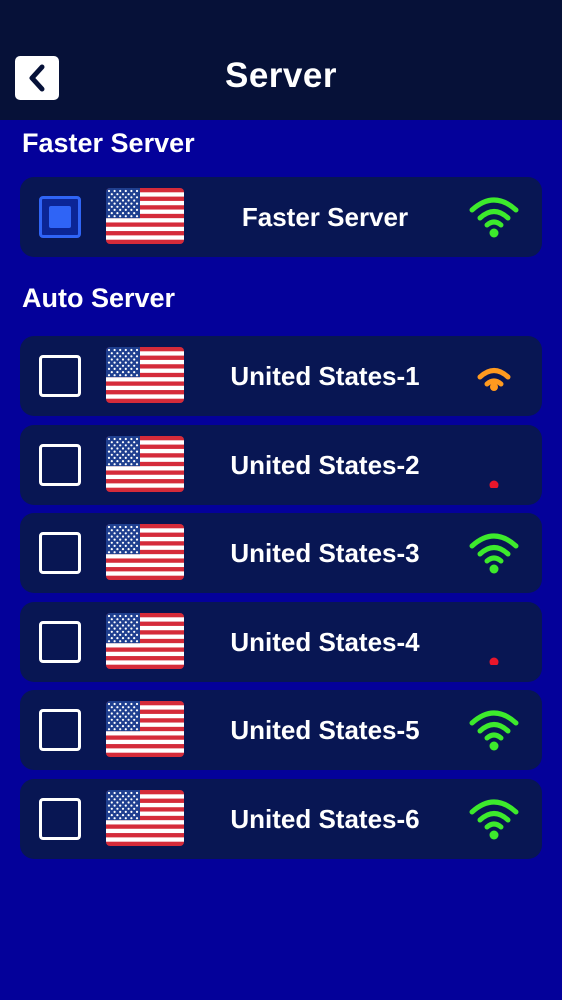  I want to click on server-row: United States-1, so click(281, 376).